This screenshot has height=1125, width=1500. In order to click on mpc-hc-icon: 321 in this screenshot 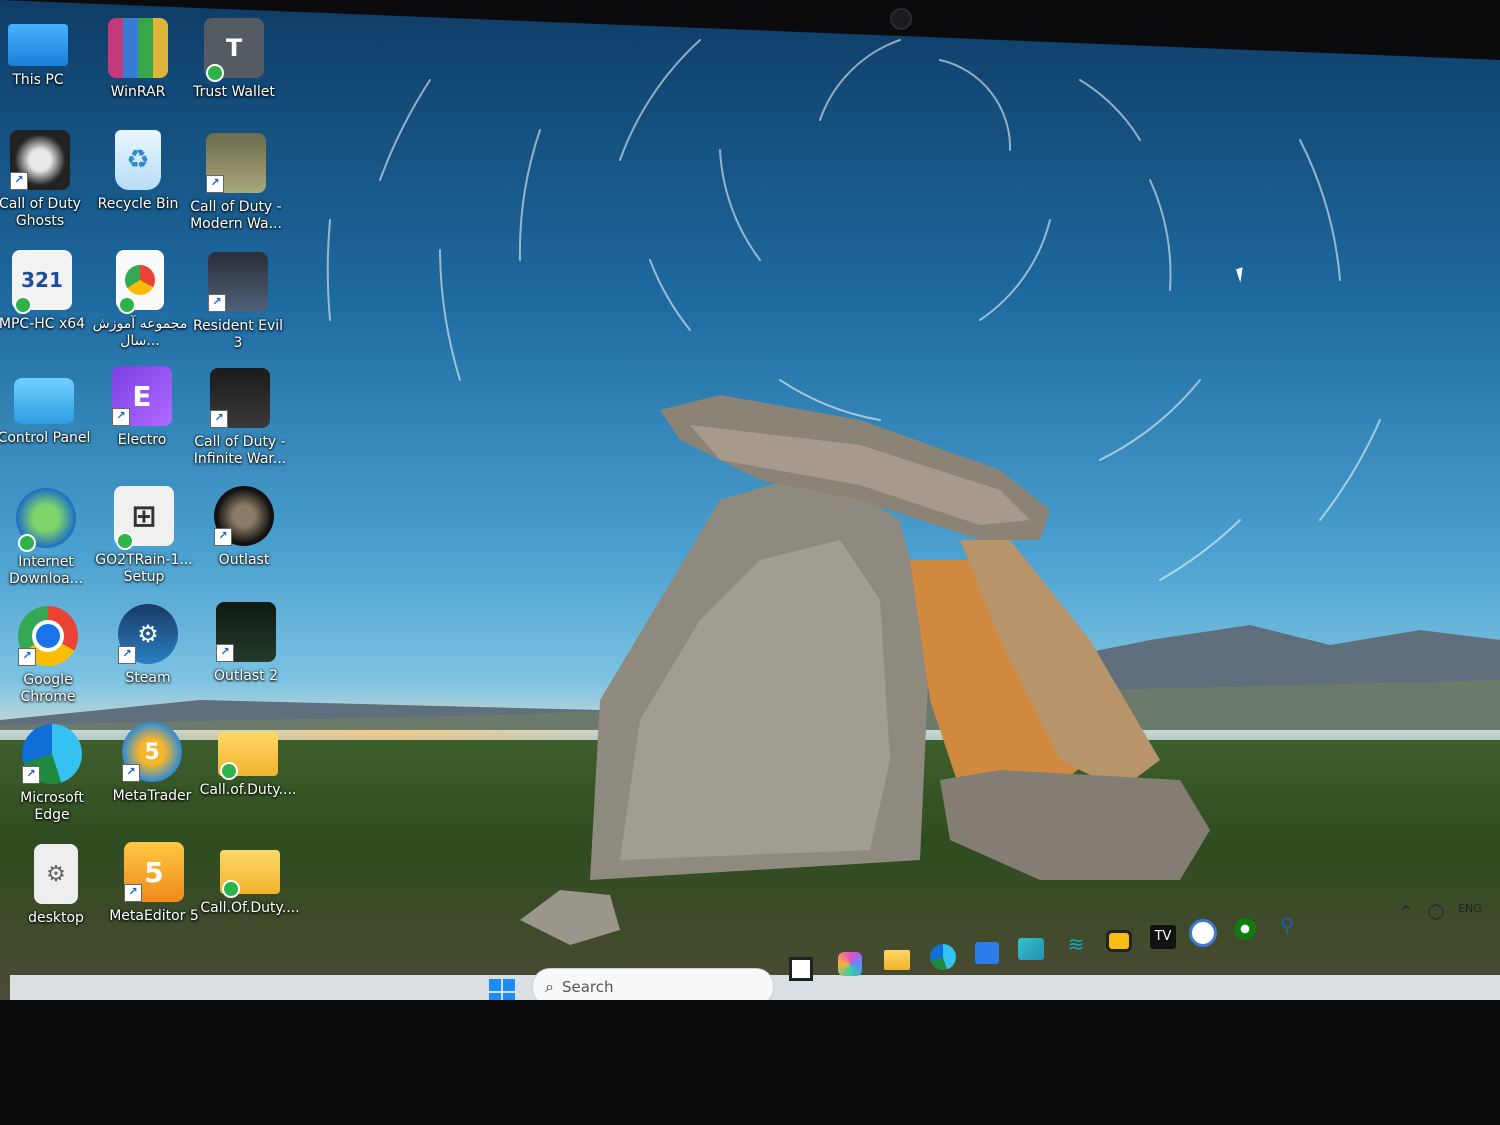, I will do `click(42, 282)`.